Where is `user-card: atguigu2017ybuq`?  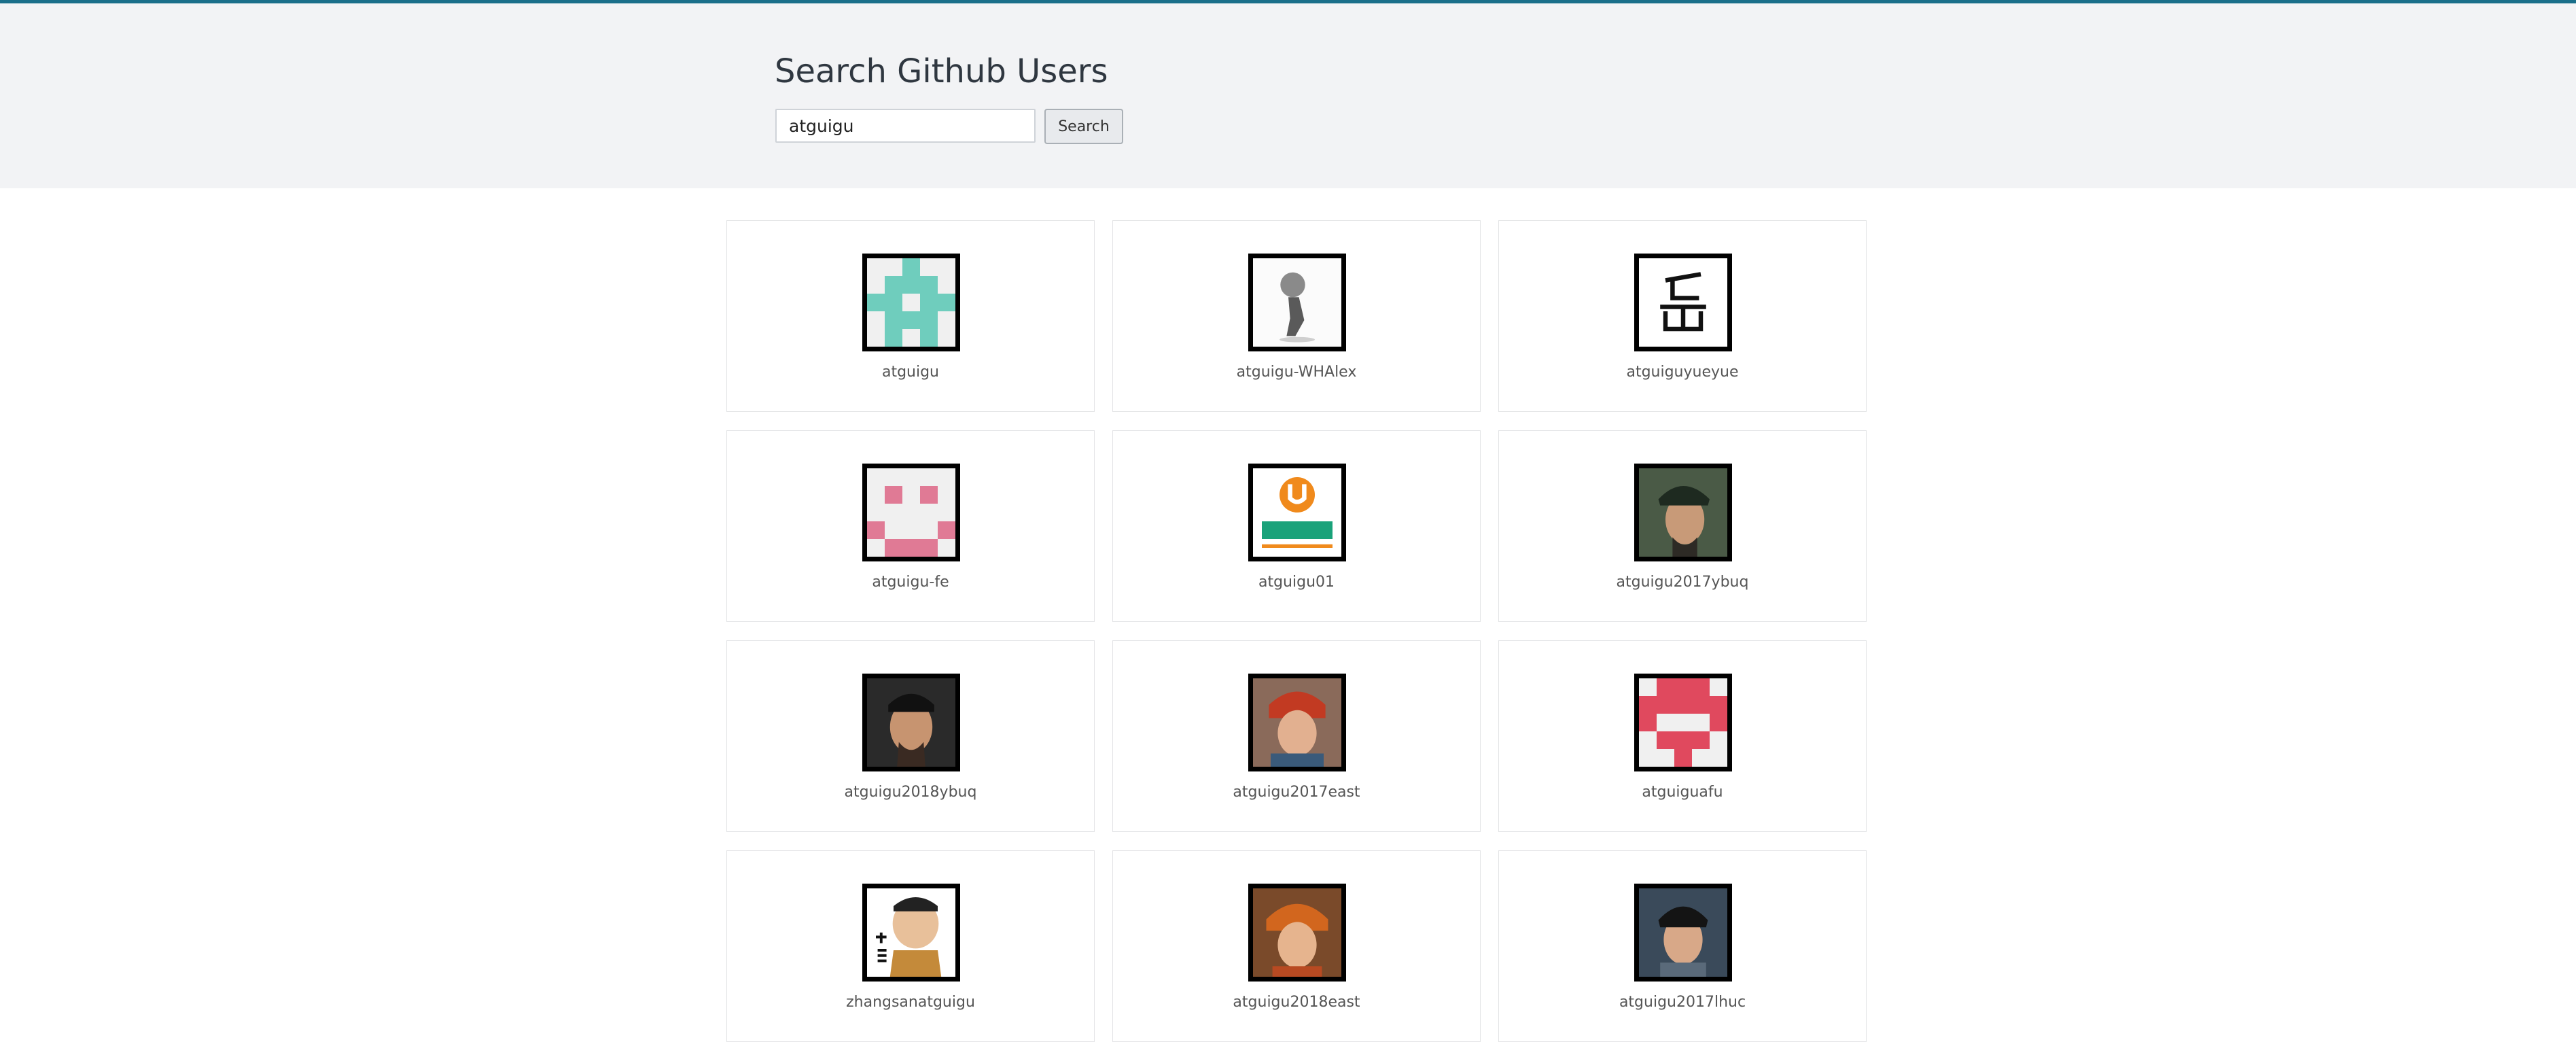 user-card: atguigu2017ybuq is located at coordinates (1682, 526).